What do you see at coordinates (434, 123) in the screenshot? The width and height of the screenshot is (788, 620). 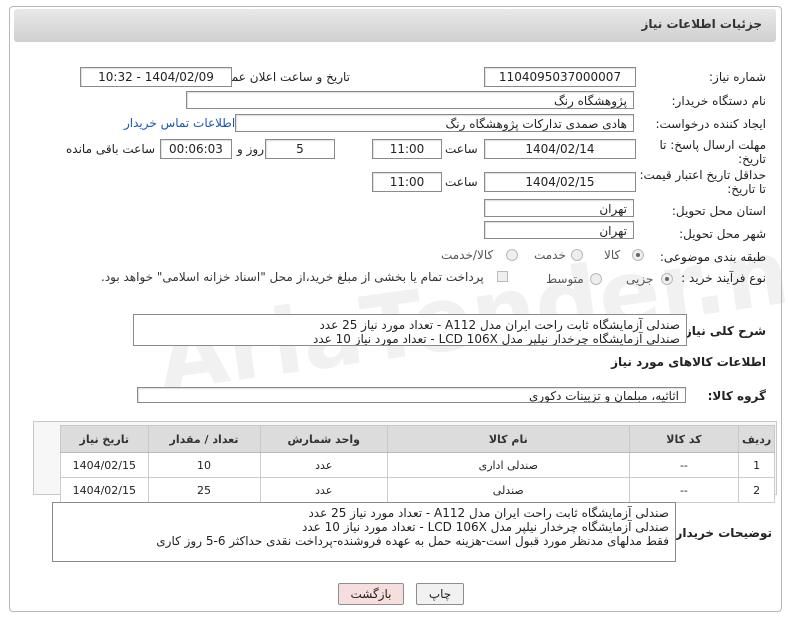 I see `requester-field: هادی صمدی تدارکات پژوهشگاه رنگ` at bounding box center [434, 123].